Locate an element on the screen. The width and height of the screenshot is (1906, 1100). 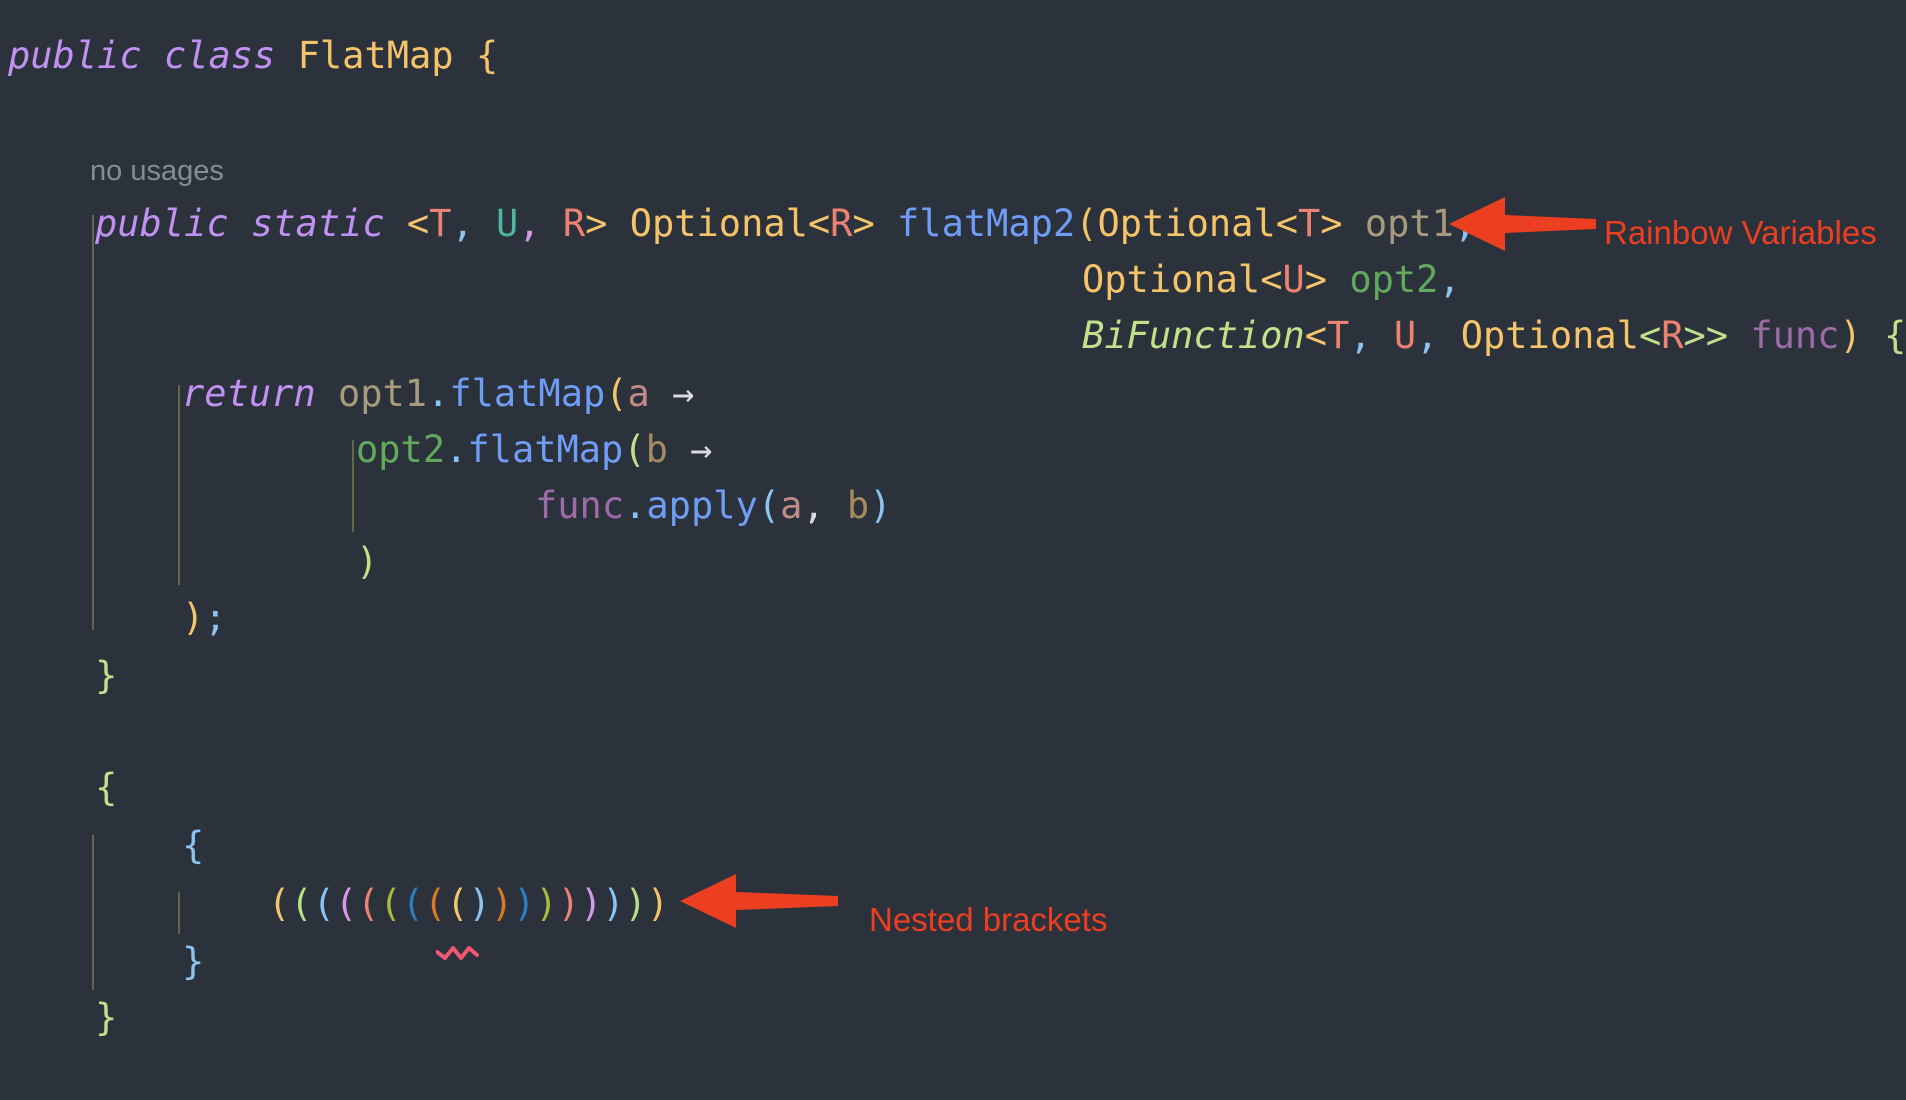
code-token: return is located at coordinates (260, 393).